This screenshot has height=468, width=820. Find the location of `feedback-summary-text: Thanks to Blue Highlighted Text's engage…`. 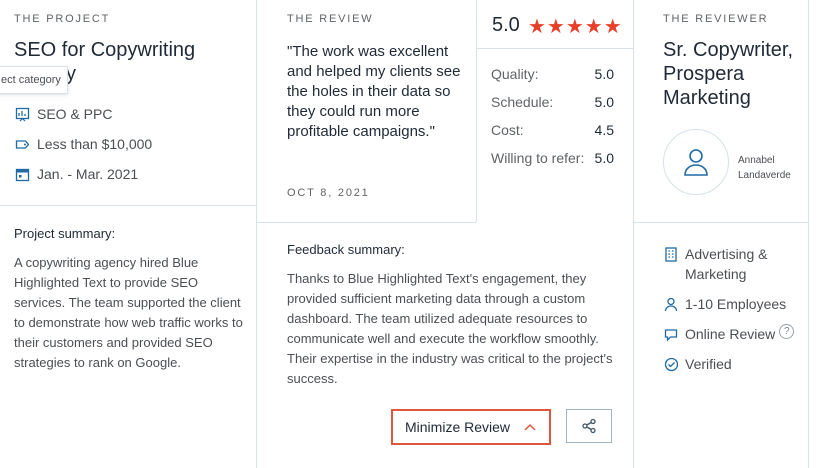

feedback-summary-text: Thanks to Blue Highlighted Text's engage… is located at coordinates (450, 328).